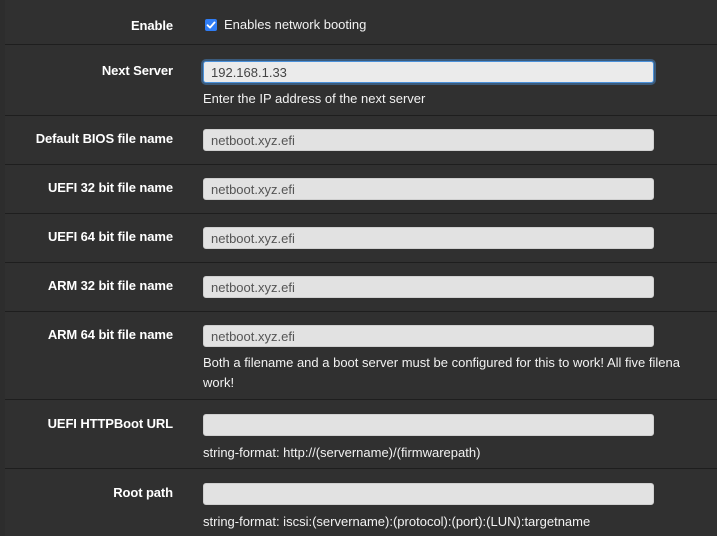 This screenshot has height=536, width=717. I want to click on uefi64-label: UEFI 64 bit file name, so click(110, 236).